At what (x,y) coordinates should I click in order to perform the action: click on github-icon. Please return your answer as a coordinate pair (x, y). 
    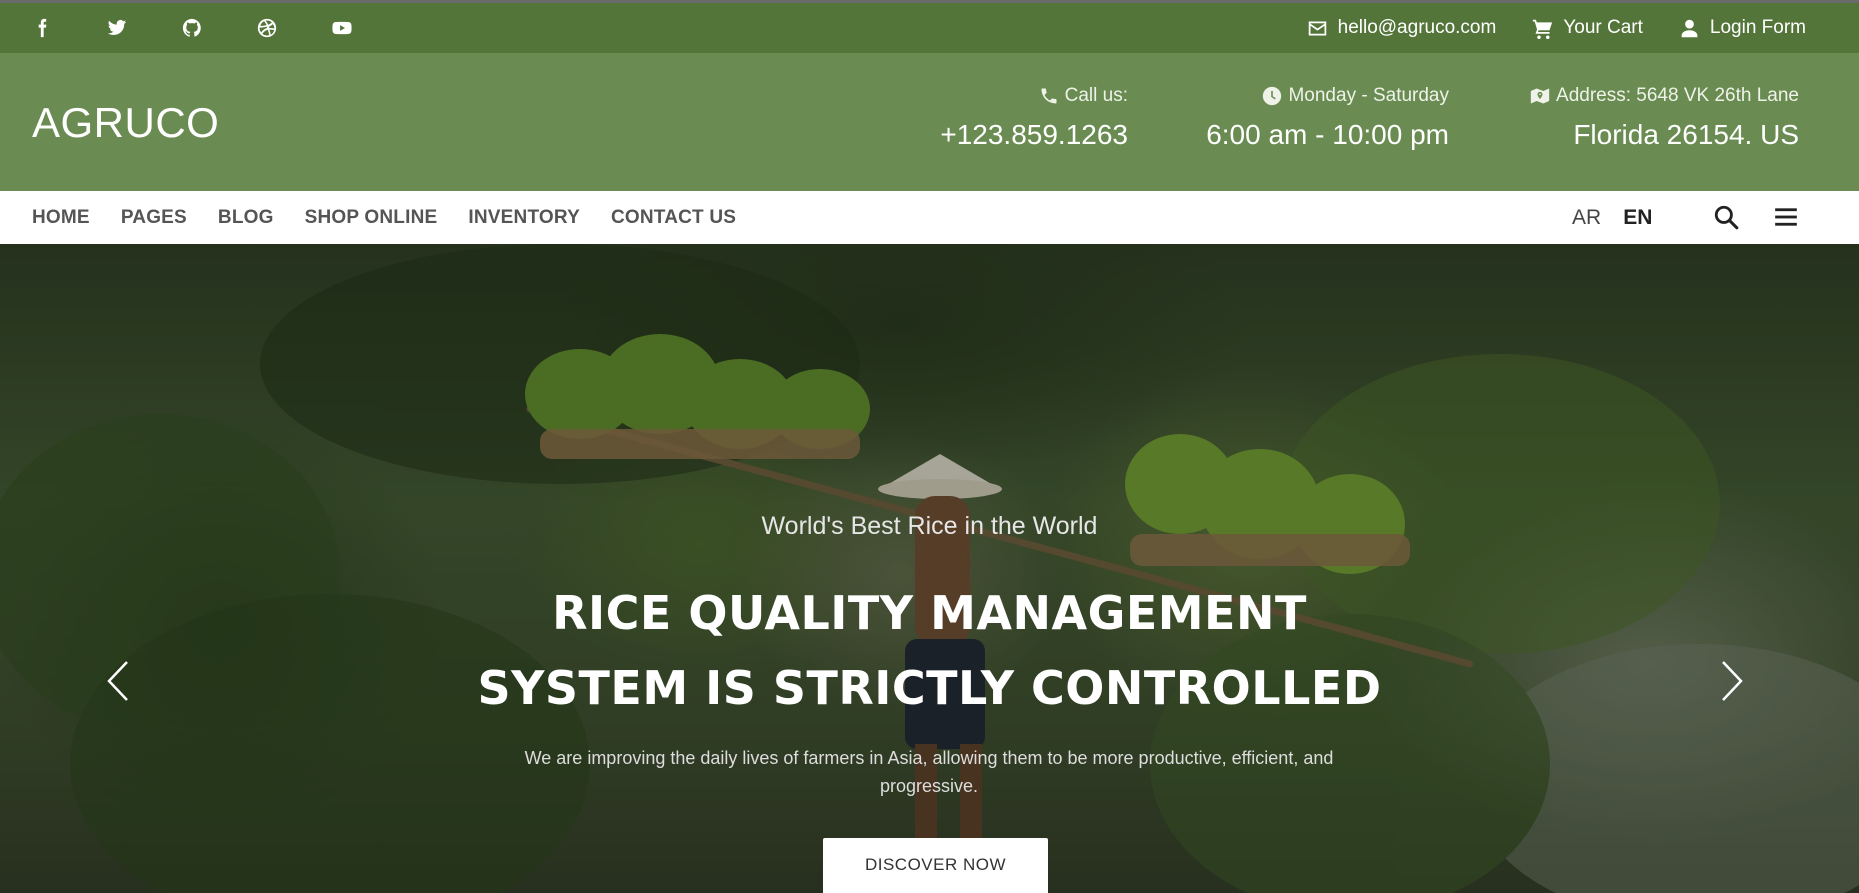
    Looking at the image, I should click on (192, 28).